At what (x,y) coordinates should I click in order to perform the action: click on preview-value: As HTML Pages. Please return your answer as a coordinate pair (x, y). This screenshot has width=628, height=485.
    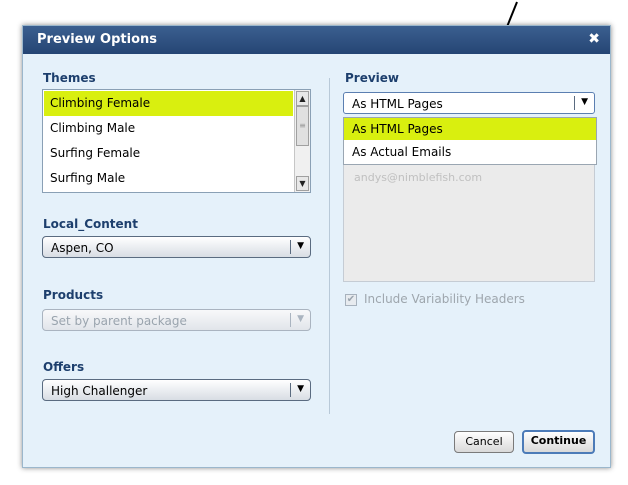
    Looking at the image, I should click on (397, 104).